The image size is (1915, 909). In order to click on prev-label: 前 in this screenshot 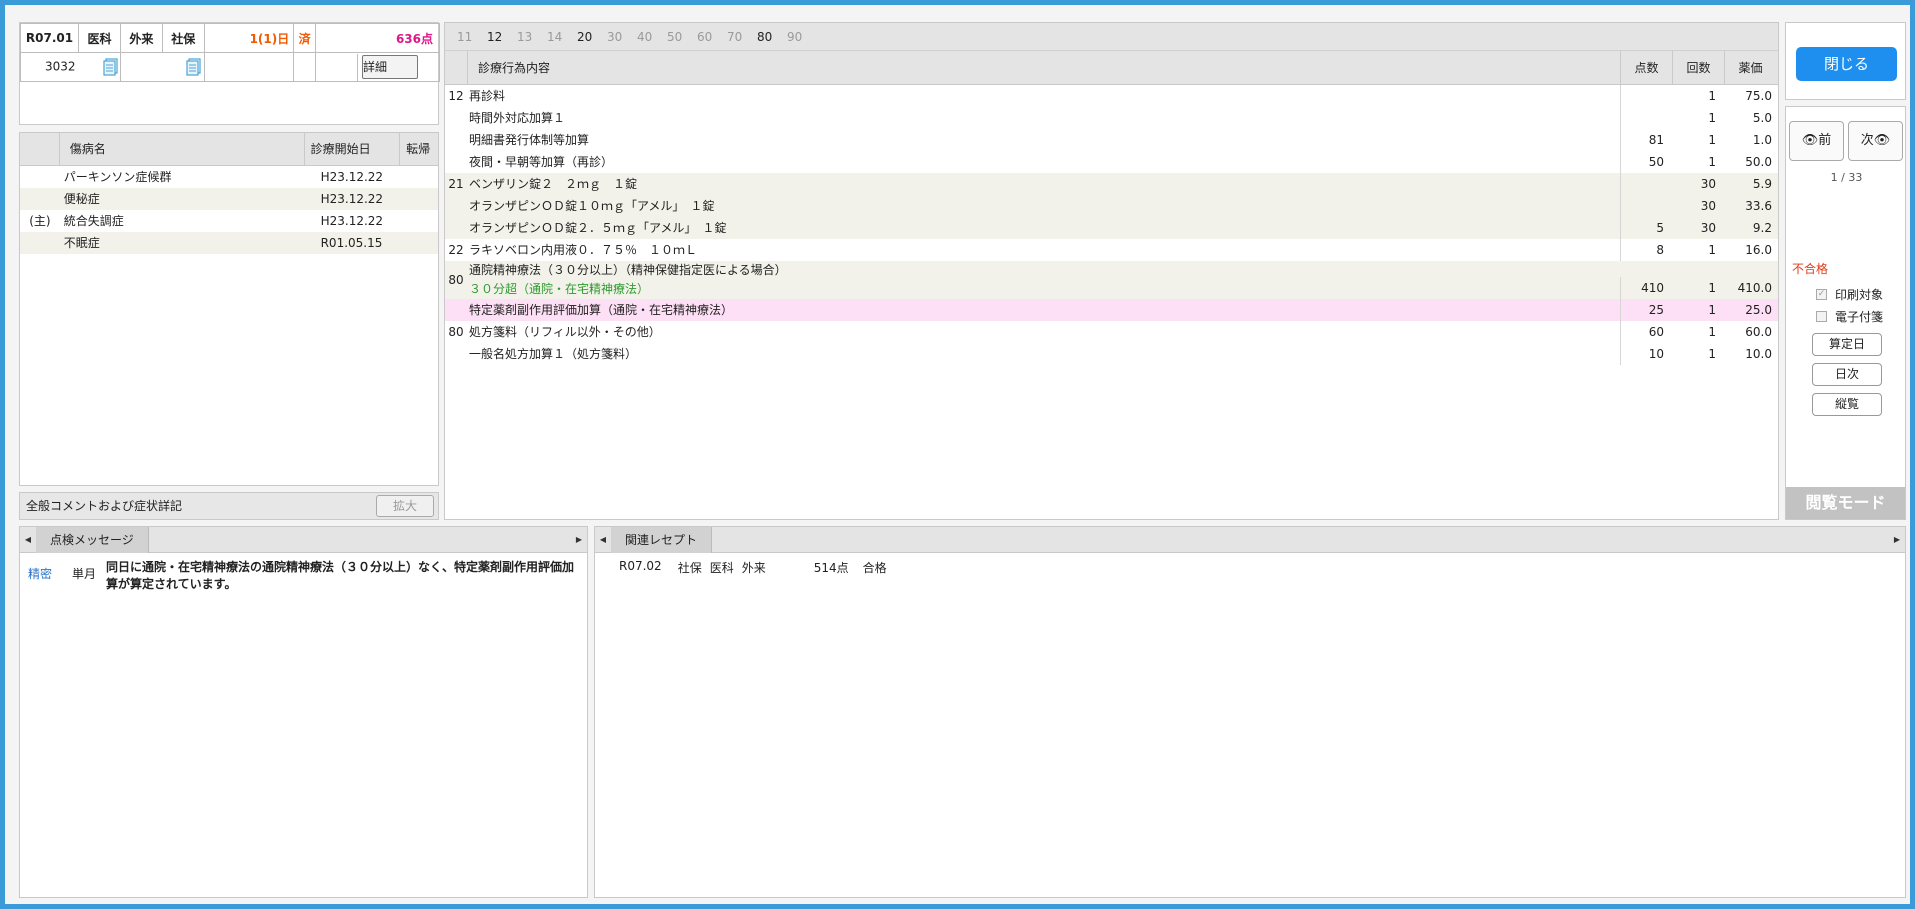, I will do `click(1825, 140)`.